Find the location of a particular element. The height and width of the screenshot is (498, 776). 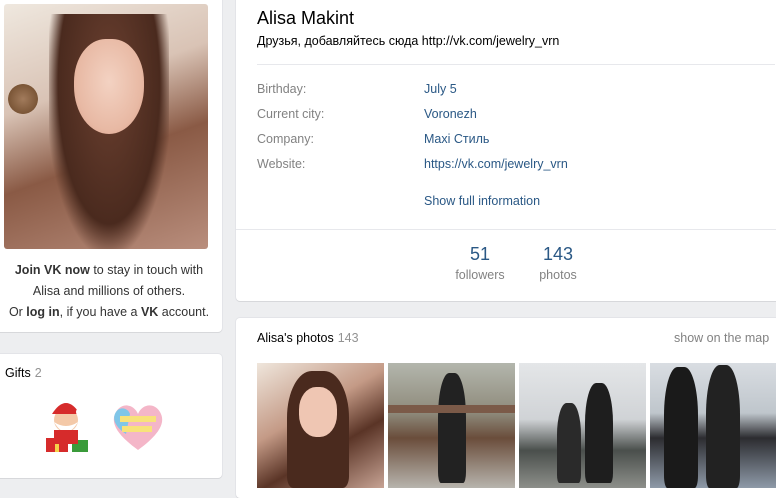

profile-photo is located at coordinates (106, 126).